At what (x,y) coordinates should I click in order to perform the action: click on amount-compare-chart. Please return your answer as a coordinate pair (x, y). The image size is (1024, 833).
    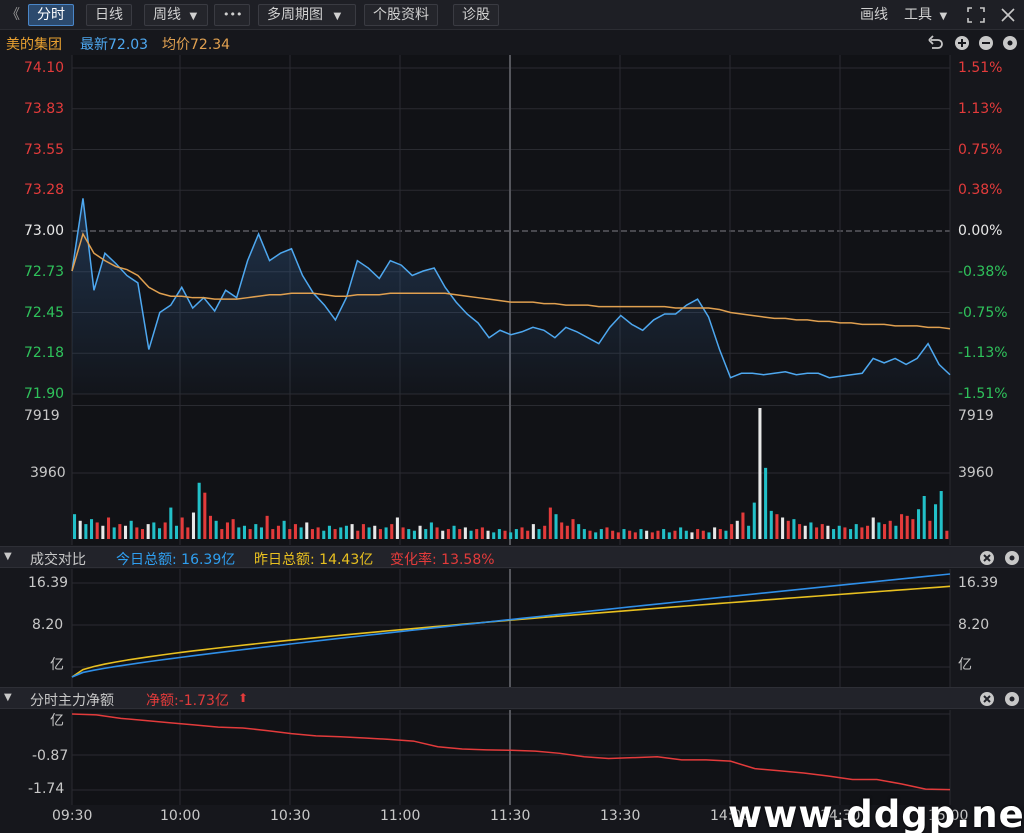
    Looking at the image, I should click on (512, 628).